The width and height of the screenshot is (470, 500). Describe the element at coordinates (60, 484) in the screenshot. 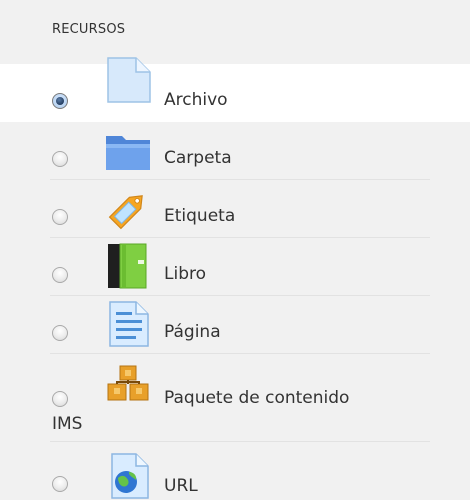

I see `radio-url` at that location.